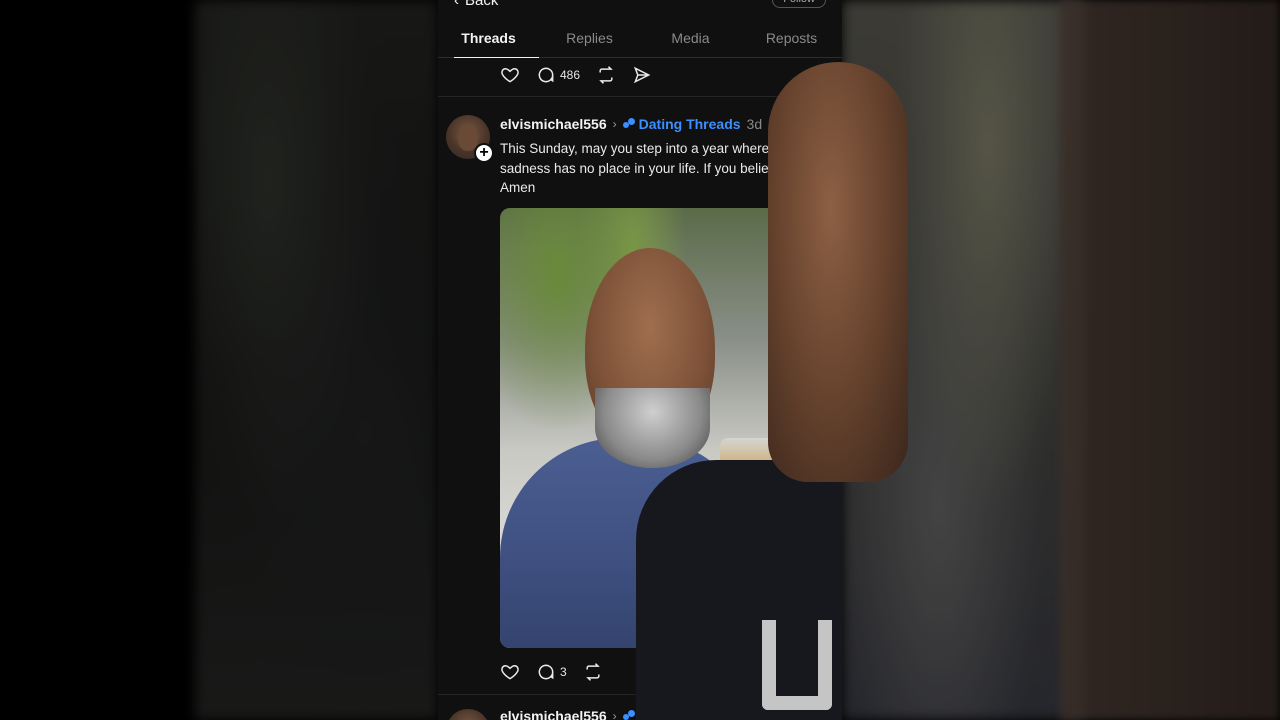  I want to click on presenter-head, so click(838, 272).